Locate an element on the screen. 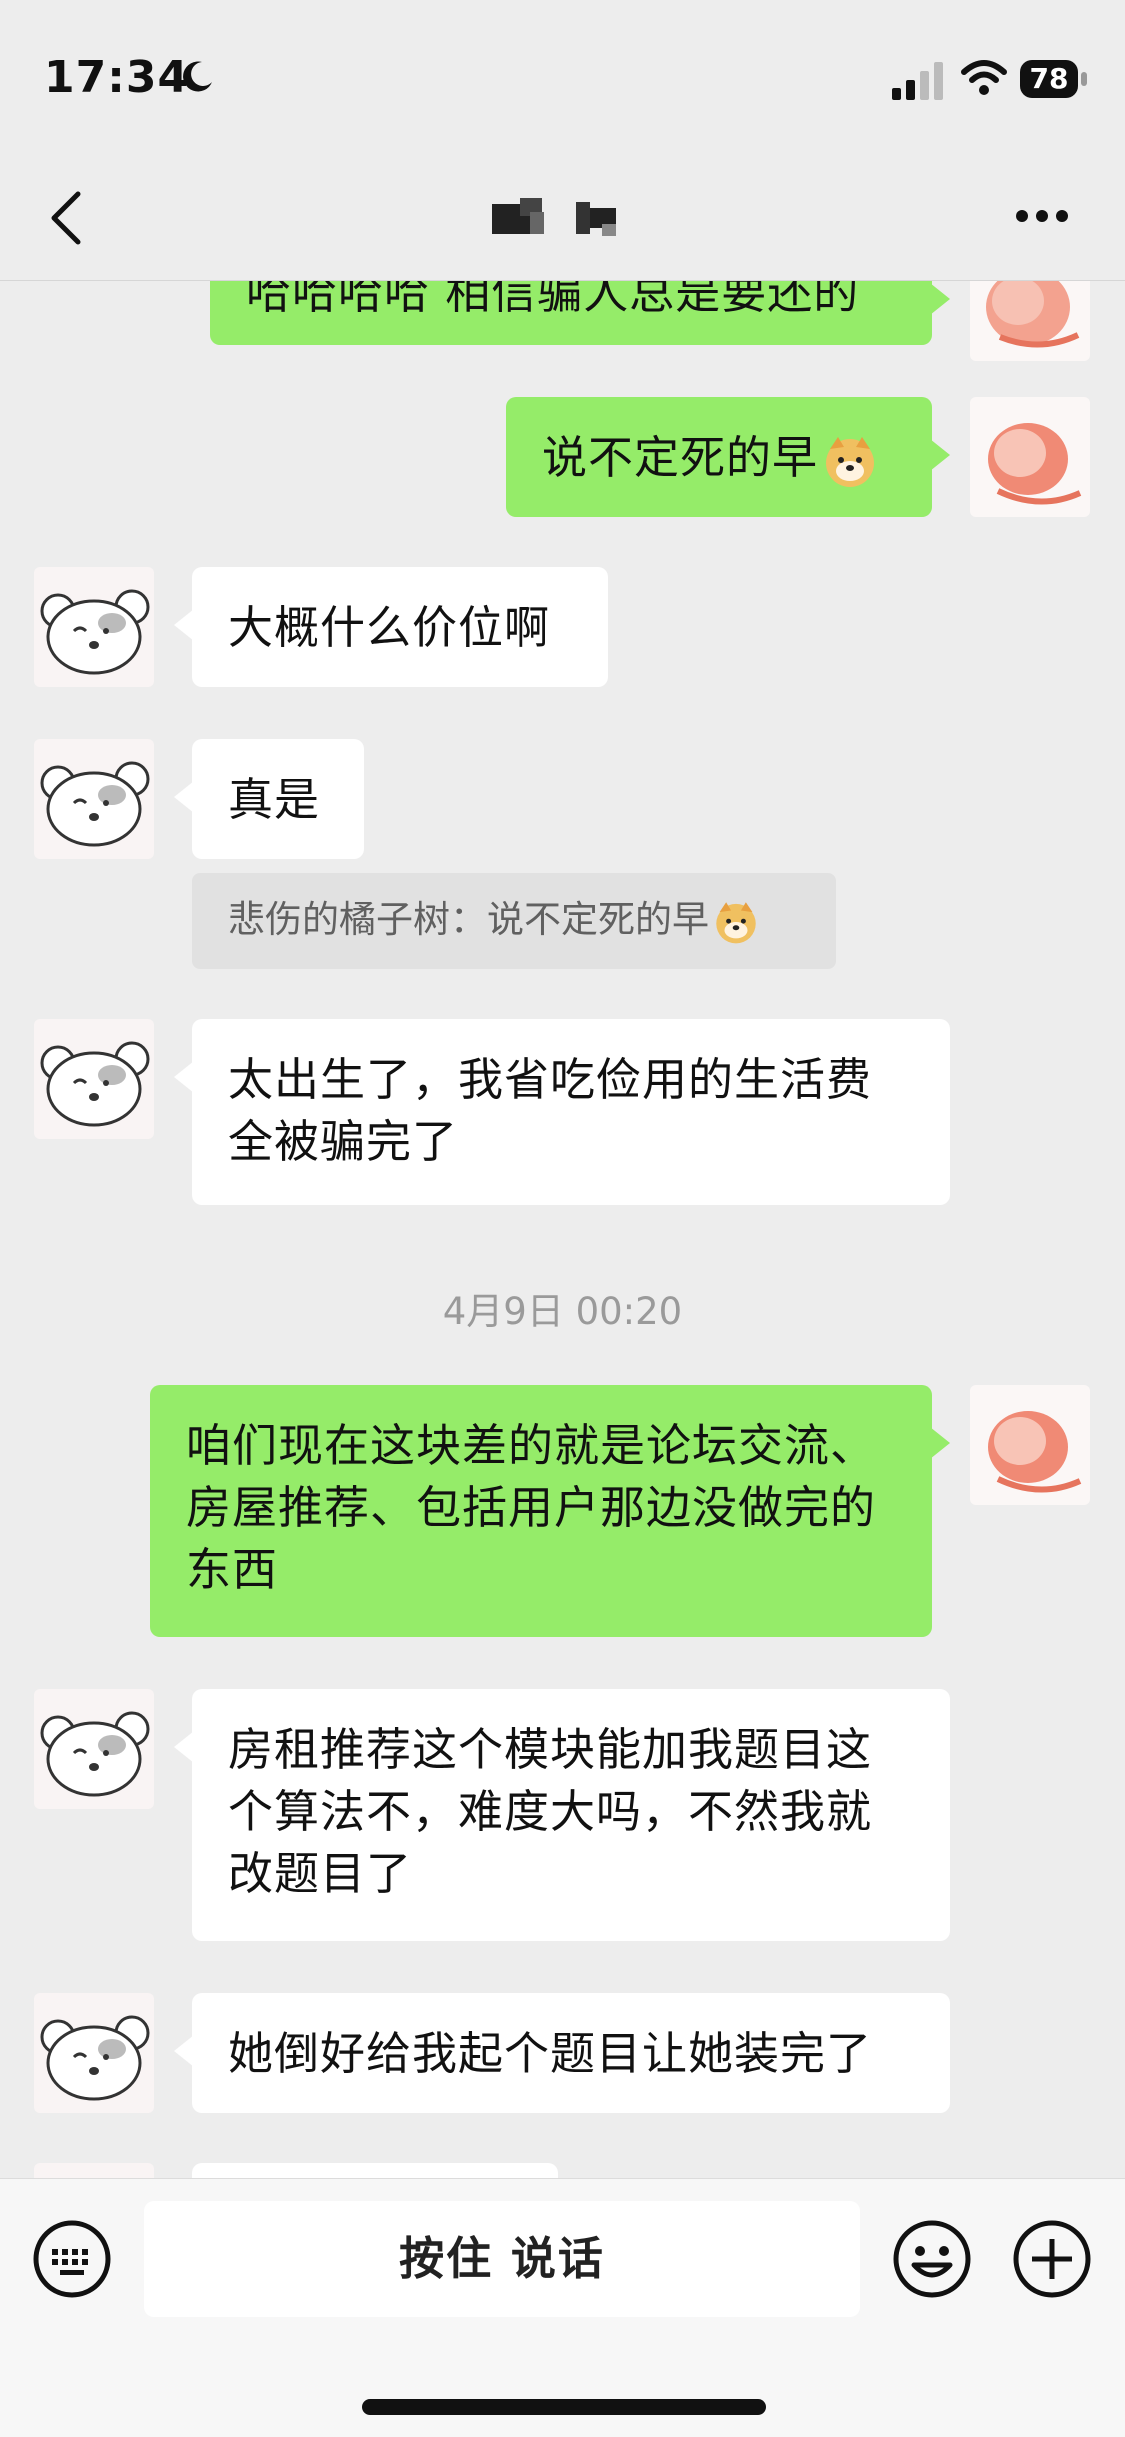  message-bubble-other: 她倒好给我起个题目让她装完了 is located at coordinates (562, 2053).